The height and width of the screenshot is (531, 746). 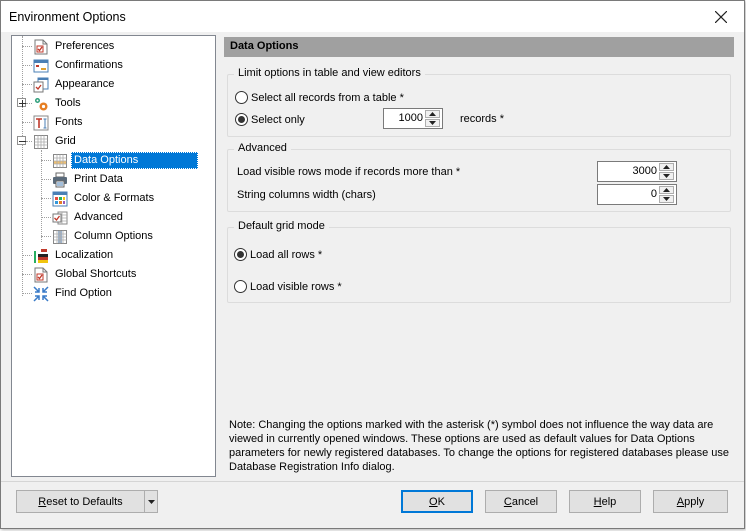 What do you see at coordinates (525, 501) in the screenshot?
I see `button-label: ancel` at bounding box center [525, 501].